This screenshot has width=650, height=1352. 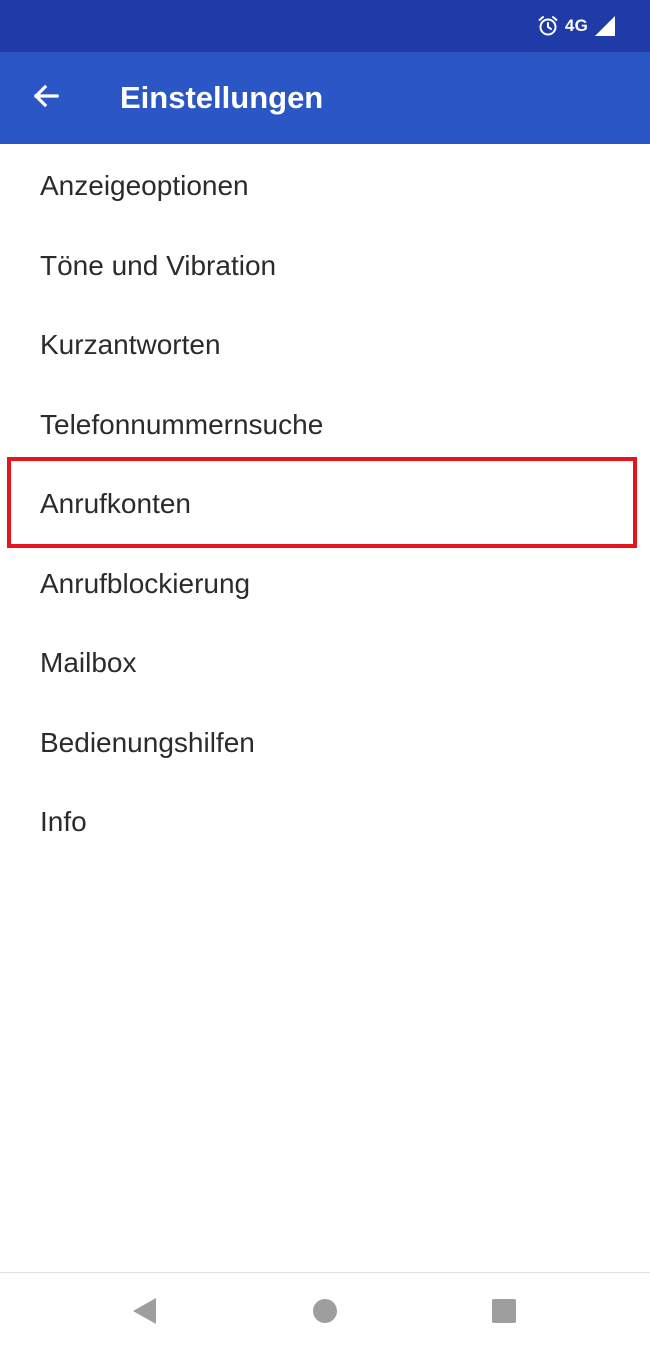 What do you see at coordinates (548, 26) in the screenshot?
I see `alarm-icon` at bounding box center [548, 26].